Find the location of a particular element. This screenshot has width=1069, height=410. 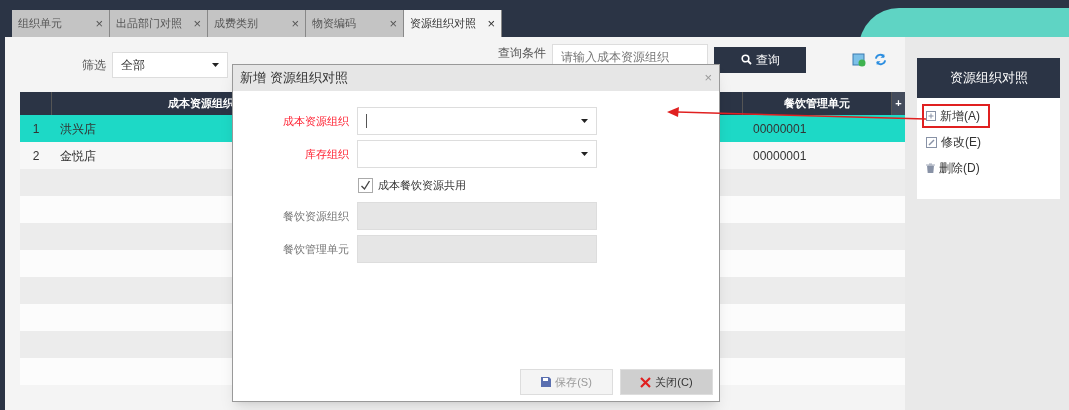

search-button: 查询 is located at coordinates (760, 59).